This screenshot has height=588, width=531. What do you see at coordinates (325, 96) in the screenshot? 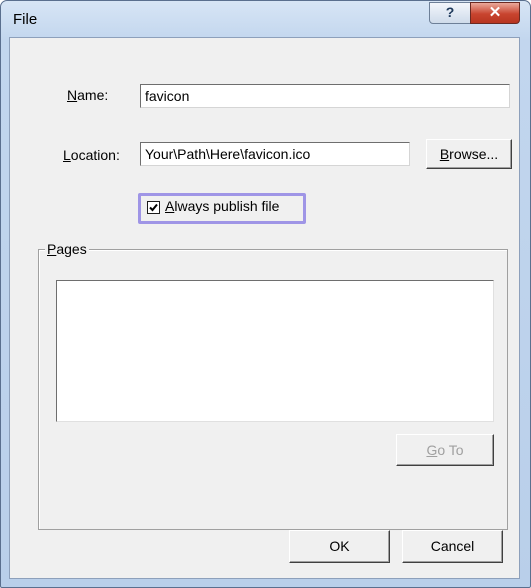
I see `name-input: favicon` at bounding box center [325, 96].